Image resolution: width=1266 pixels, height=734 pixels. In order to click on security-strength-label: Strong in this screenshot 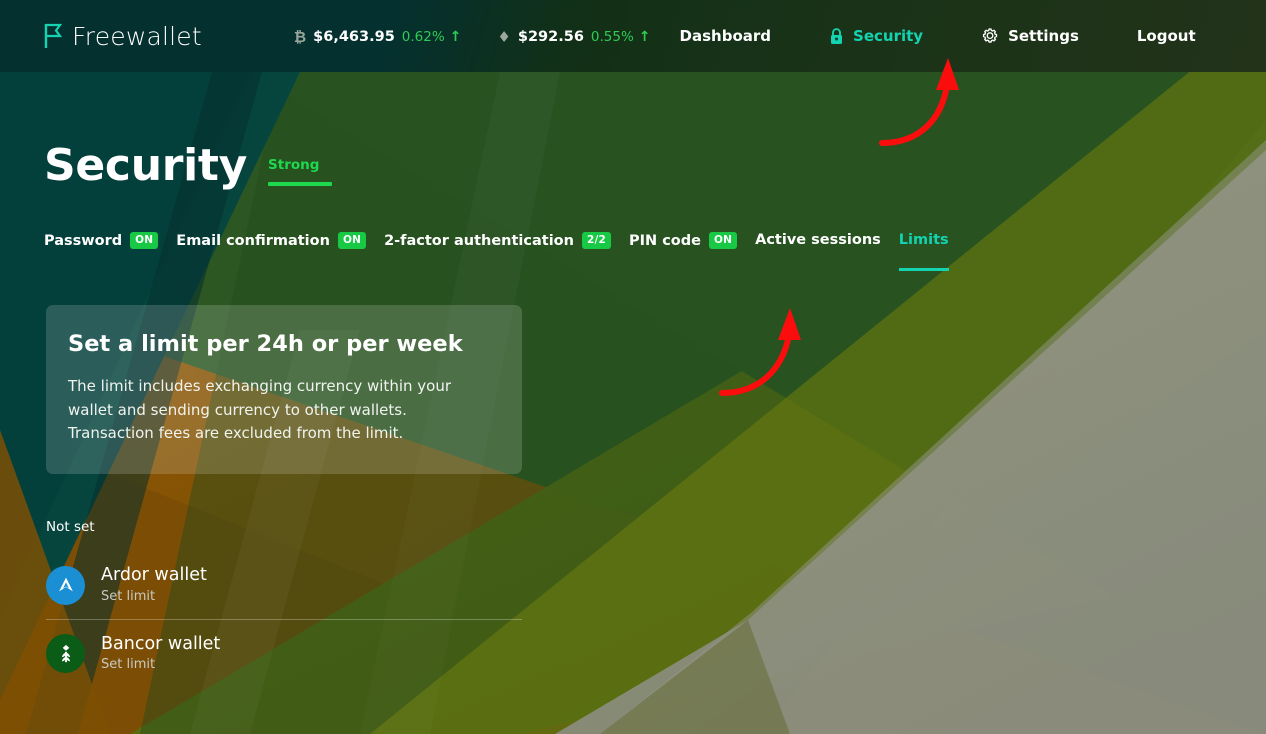, I will do `click(294, 165)`.